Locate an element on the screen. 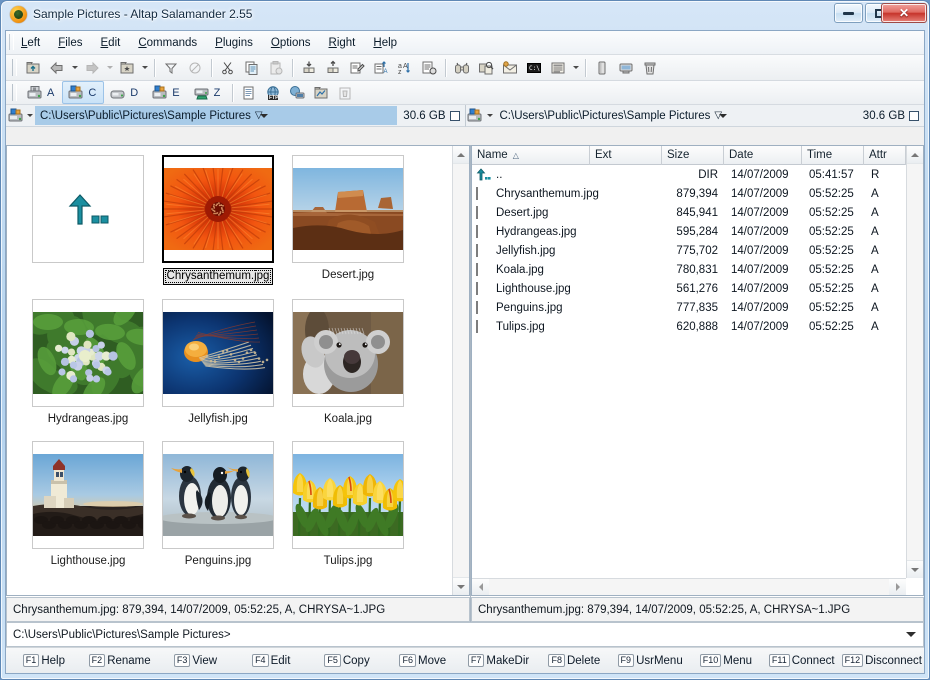 This screenshot has width=930, height=680. email-files-icon is located at coordinates (510, 67).